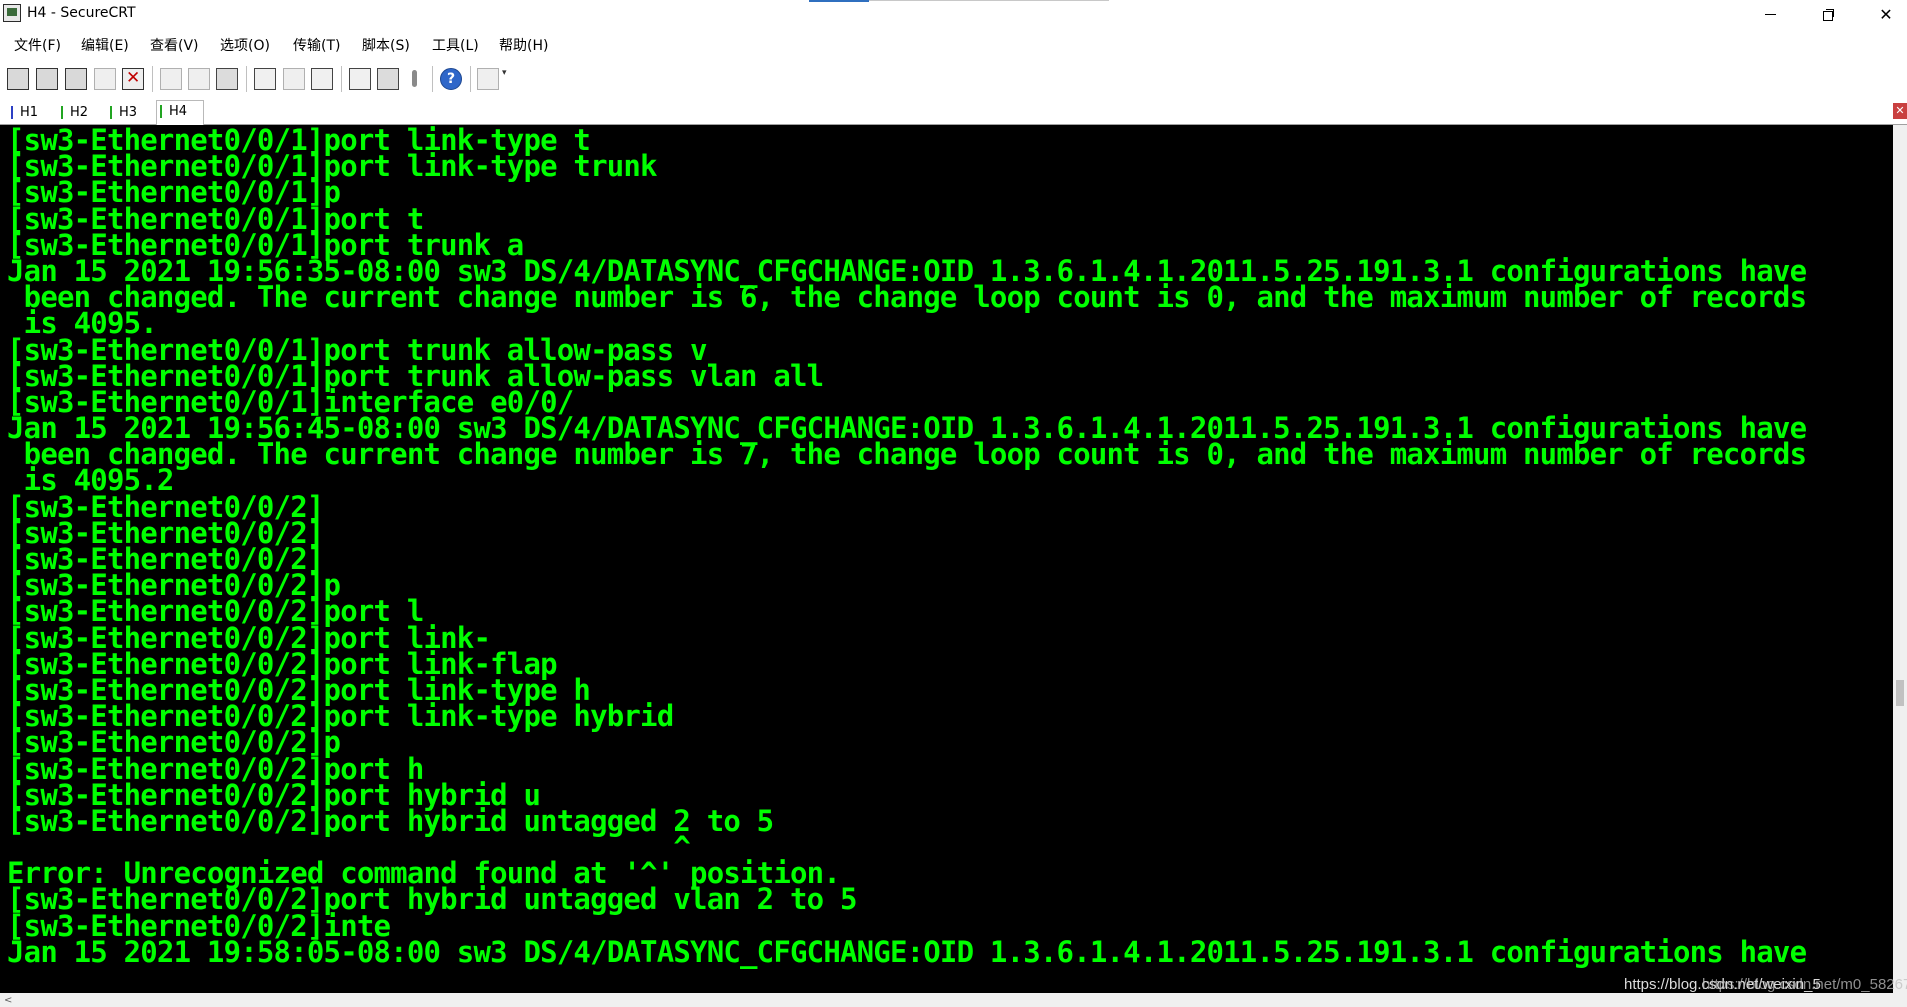 This screenshot has width=1907, height=1007. I want to click on print-setup-icon, so click(322, 79).